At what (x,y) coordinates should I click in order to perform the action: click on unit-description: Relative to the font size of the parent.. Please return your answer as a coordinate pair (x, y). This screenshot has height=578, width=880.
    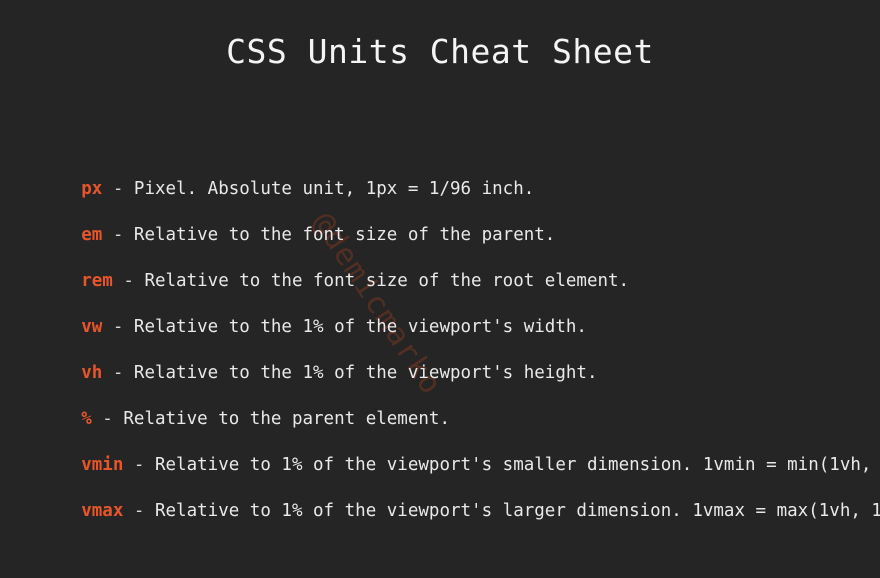
    Looking at the image, I should click on (344, 235).